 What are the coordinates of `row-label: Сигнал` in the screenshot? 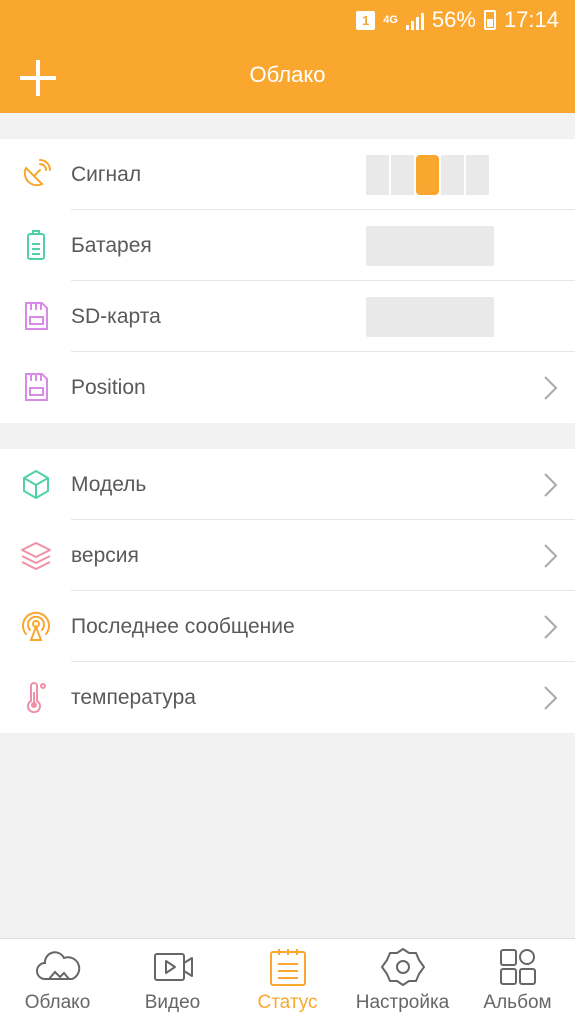 It's located at (106, 174).